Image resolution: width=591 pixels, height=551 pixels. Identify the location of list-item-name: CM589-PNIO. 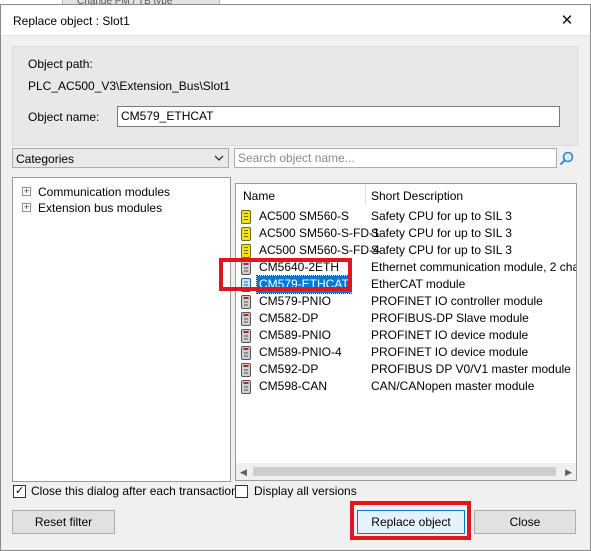
(295, 335).